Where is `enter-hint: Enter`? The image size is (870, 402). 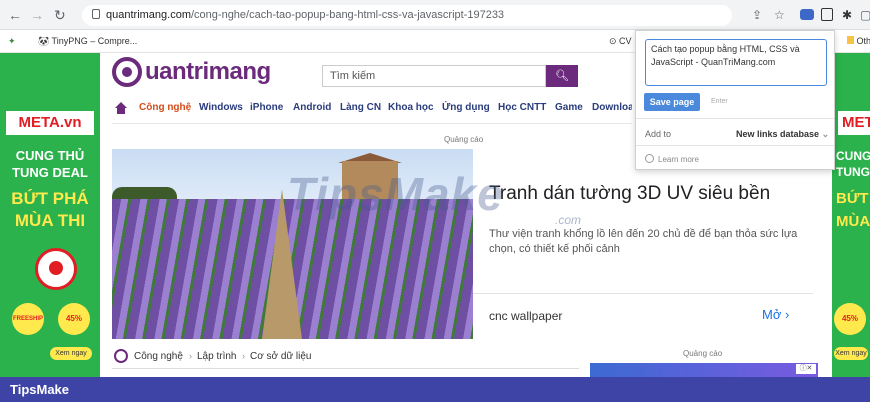 enter-hint: Enter is located at coordinates (719, 101).